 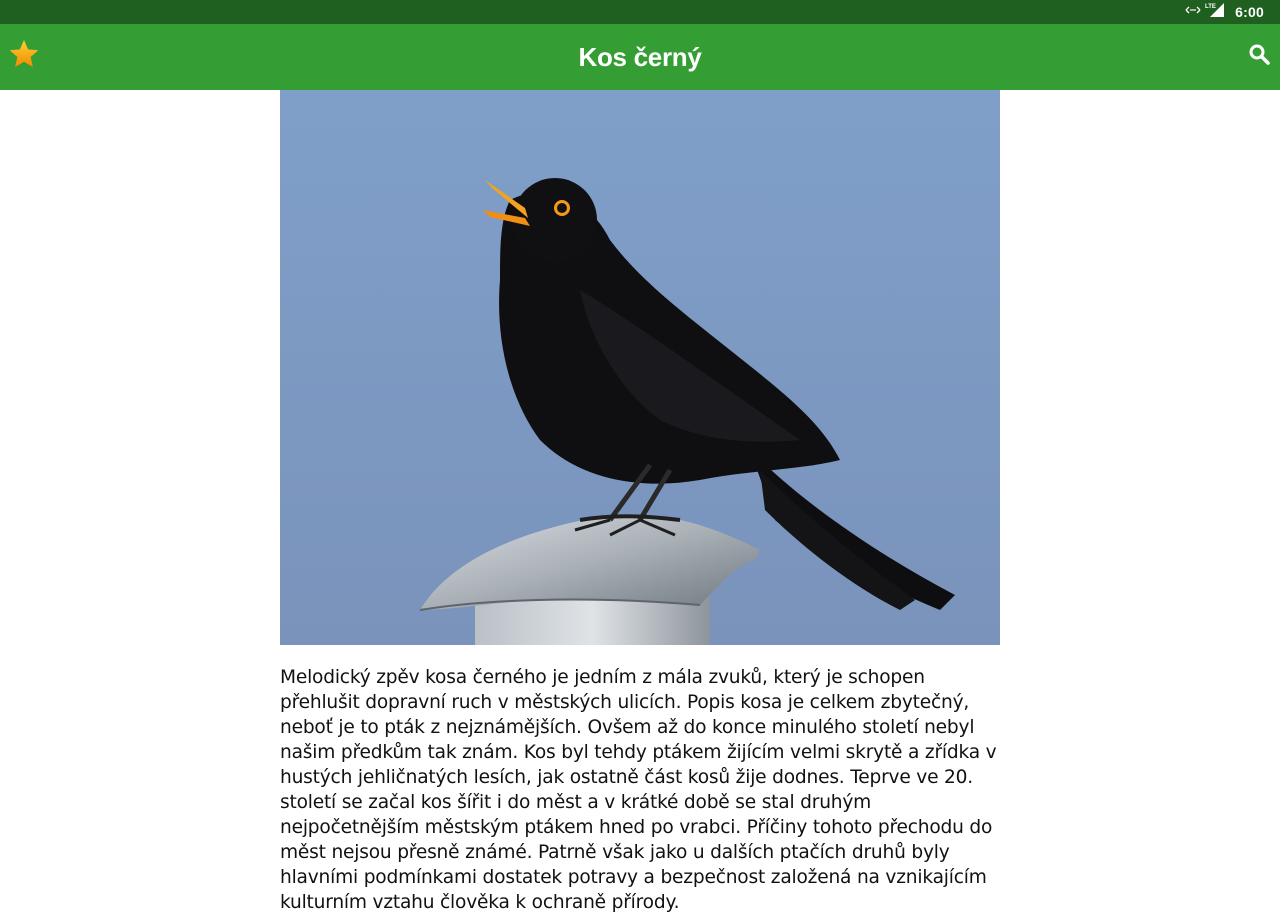 What do you see at coordinates (1193, 12) in the screenshot?
I see `data-sync-icon` at bounding box center [1193, 12].